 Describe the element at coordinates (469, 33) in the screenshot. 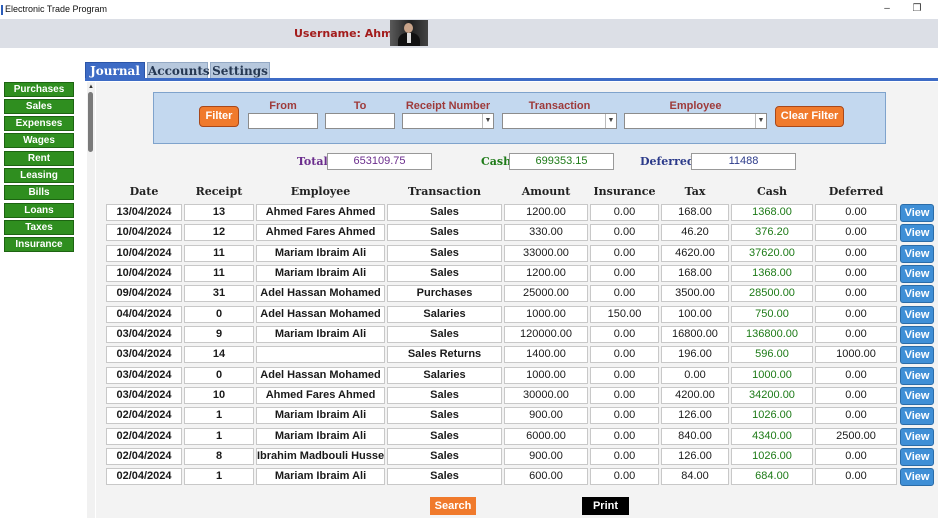

I see `header-bar: Username: Ahmed` at that location.